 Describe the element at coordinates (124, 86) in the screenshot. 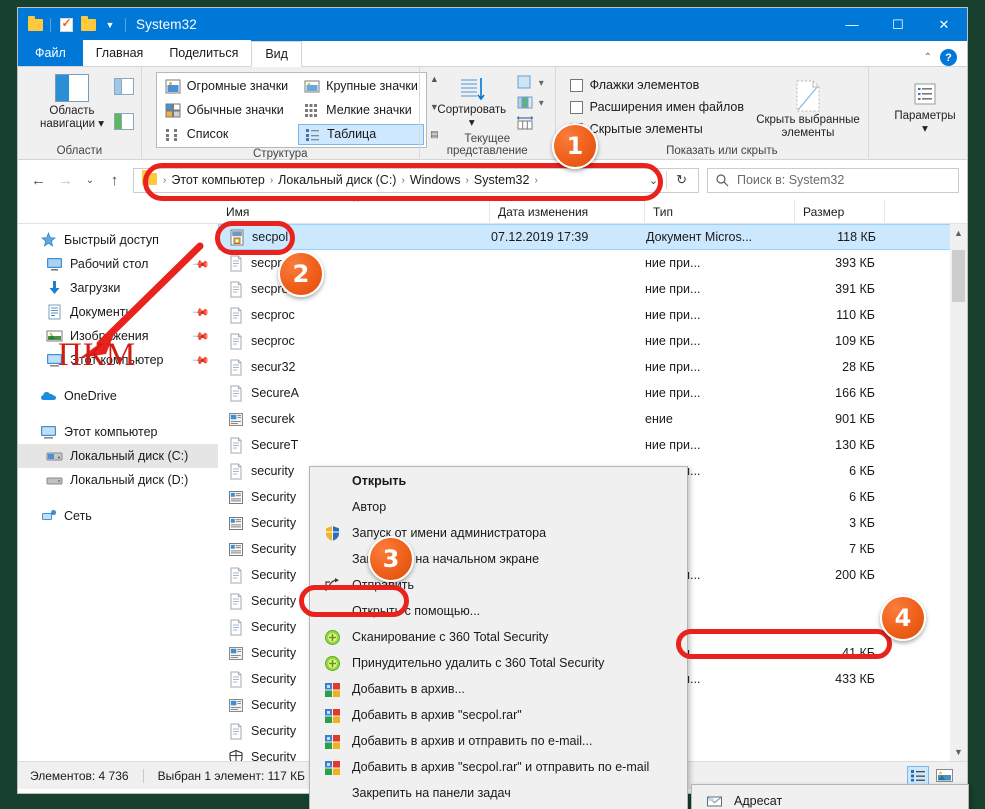

I see `preview-pane-icon` at that location.